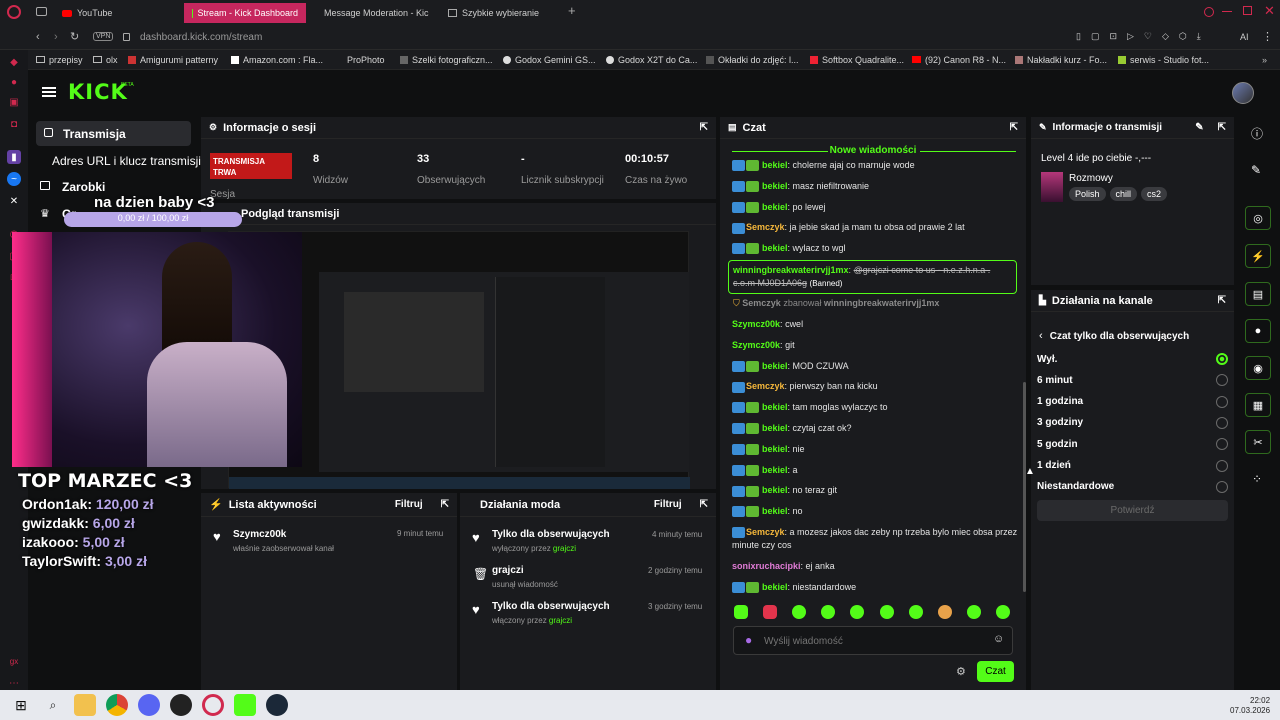 The height and width of the screenshot is (720, 1280). Describe the element at coordinates (85, 705) in the screenshot. I see `file-explorer-icon` at that location.